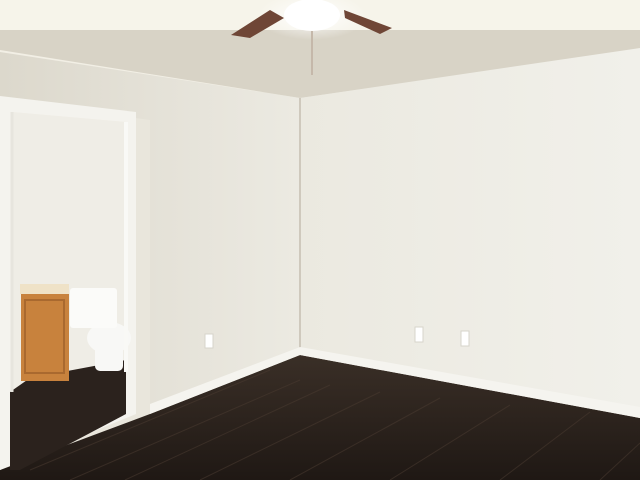 The height and width of the screenshot is (480, 640). What do you see at coordinates (312, 15) in the screenshot?
I see `fan-motor` at bounding box center [312, 15].